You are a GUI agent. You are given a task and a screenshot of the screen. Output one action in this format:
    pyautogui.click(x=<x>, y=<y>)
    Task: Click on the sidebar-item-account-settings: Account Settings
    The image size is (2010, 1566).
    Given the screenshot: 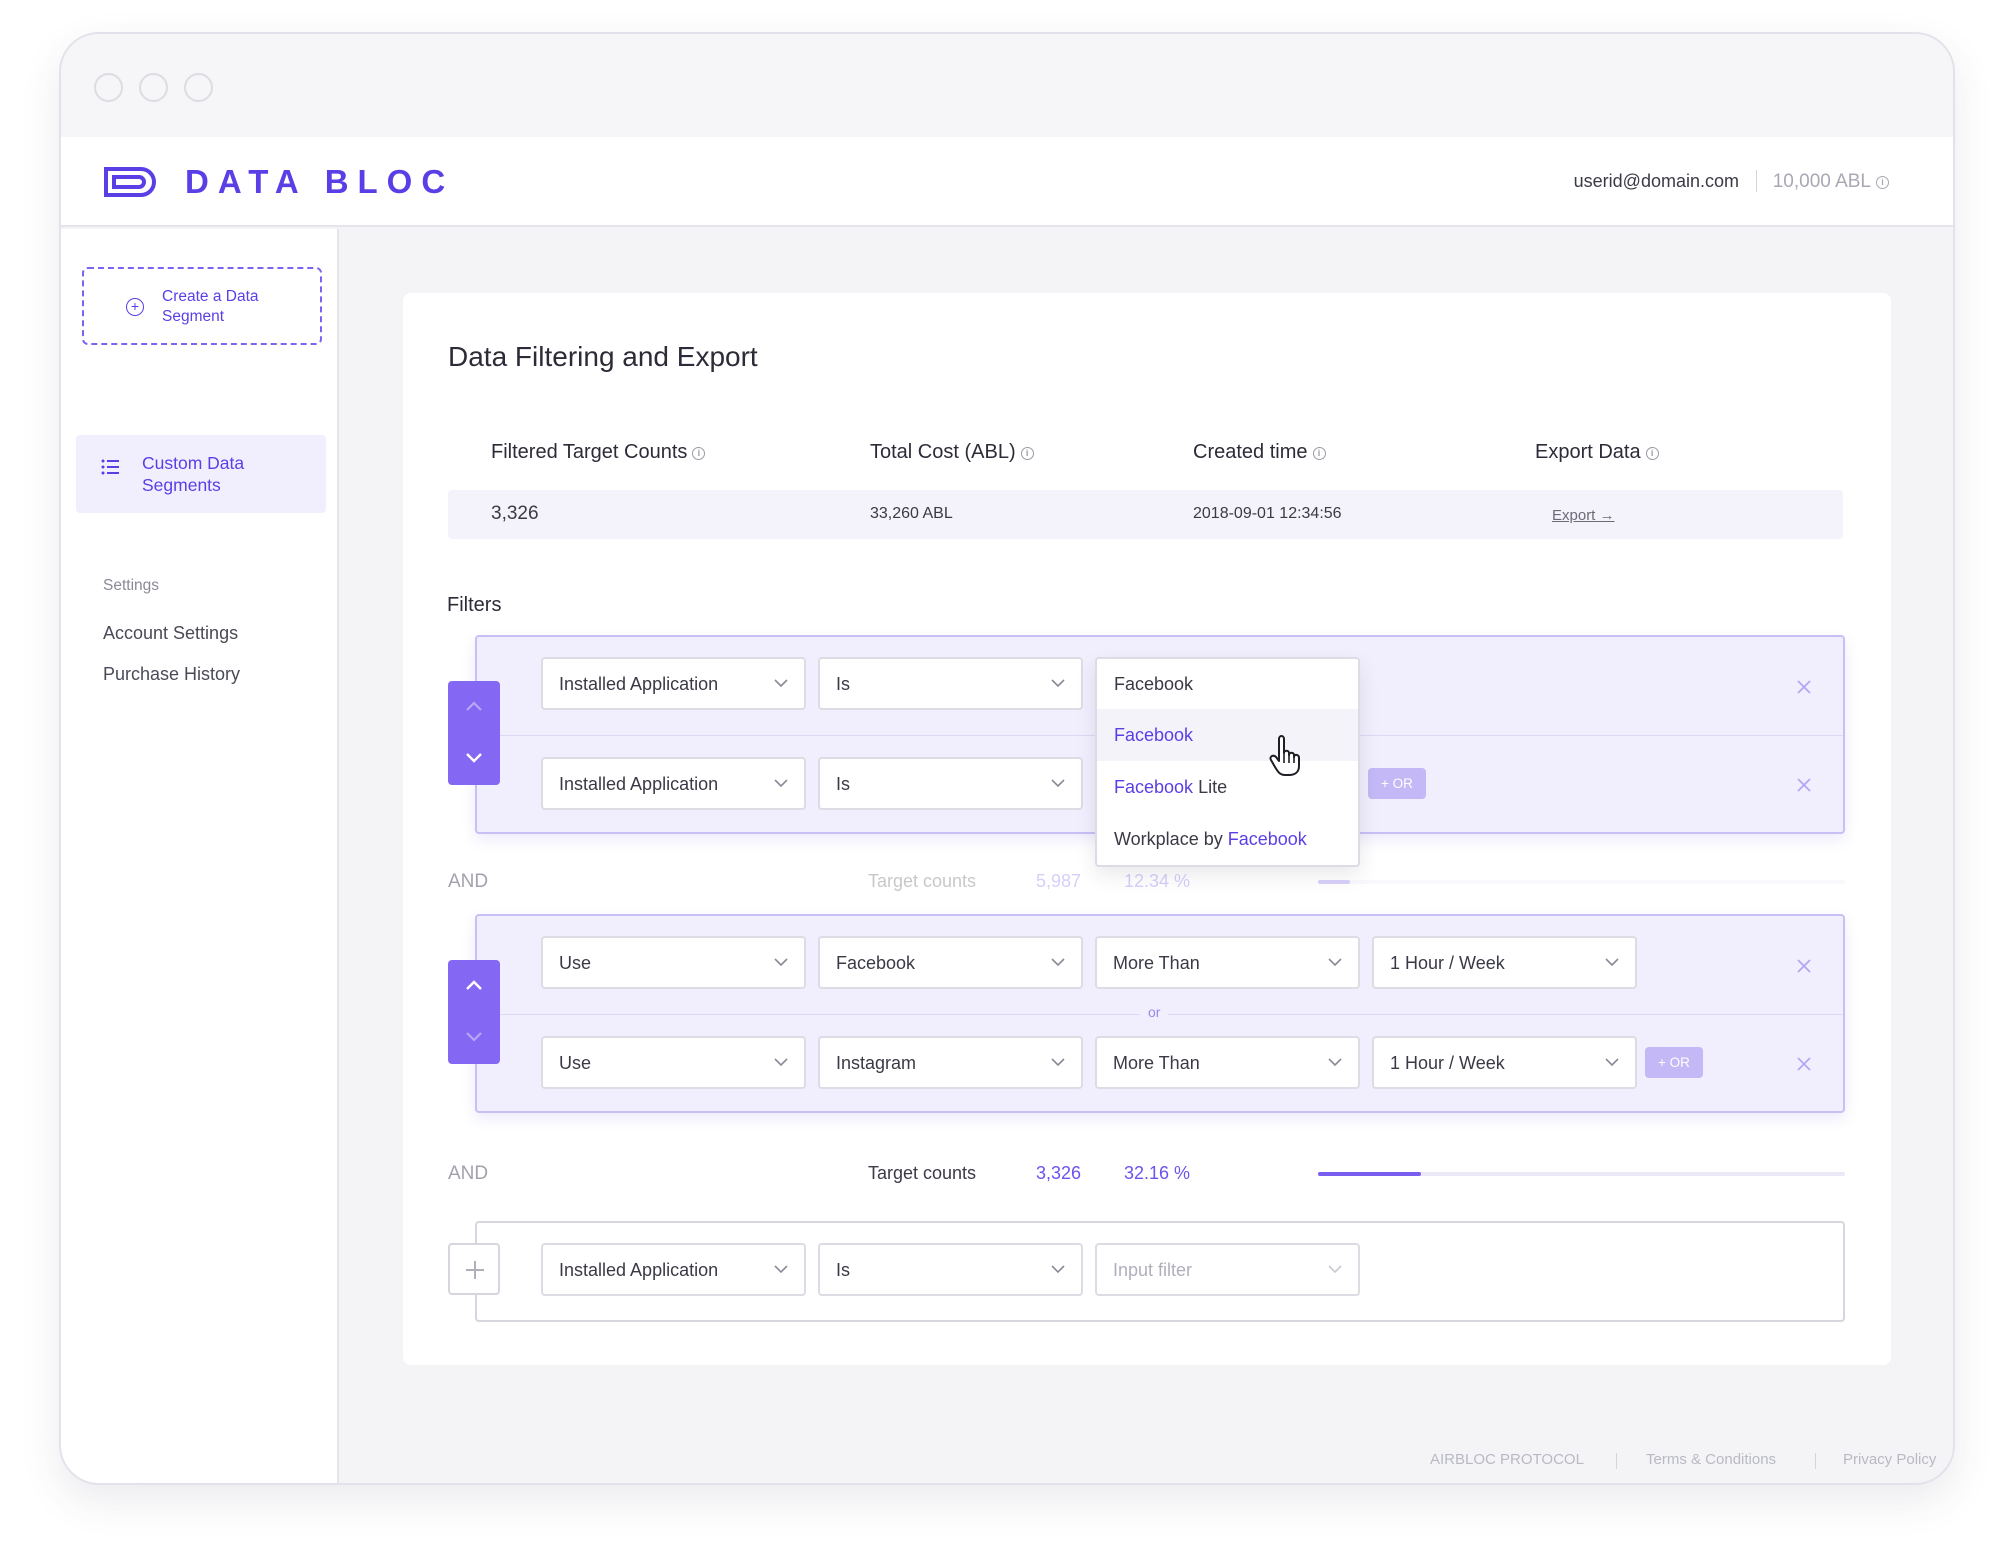 What is the action you would take?
    pyautogui.click(x=170, y=633)
    